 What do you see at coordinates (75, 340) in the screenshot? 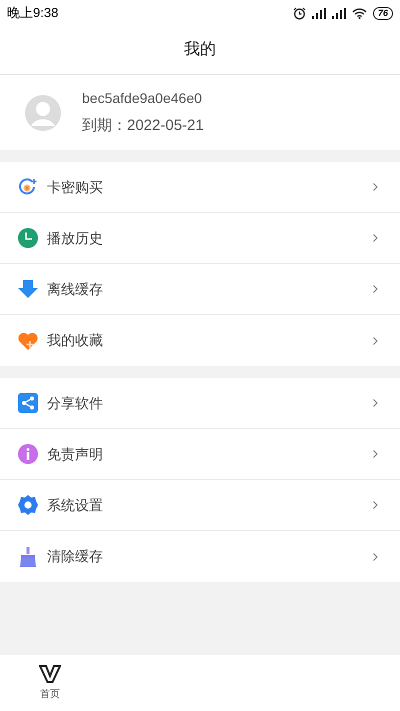
I see `menu-label: 我的收藏` at bounding box center [75, 340].